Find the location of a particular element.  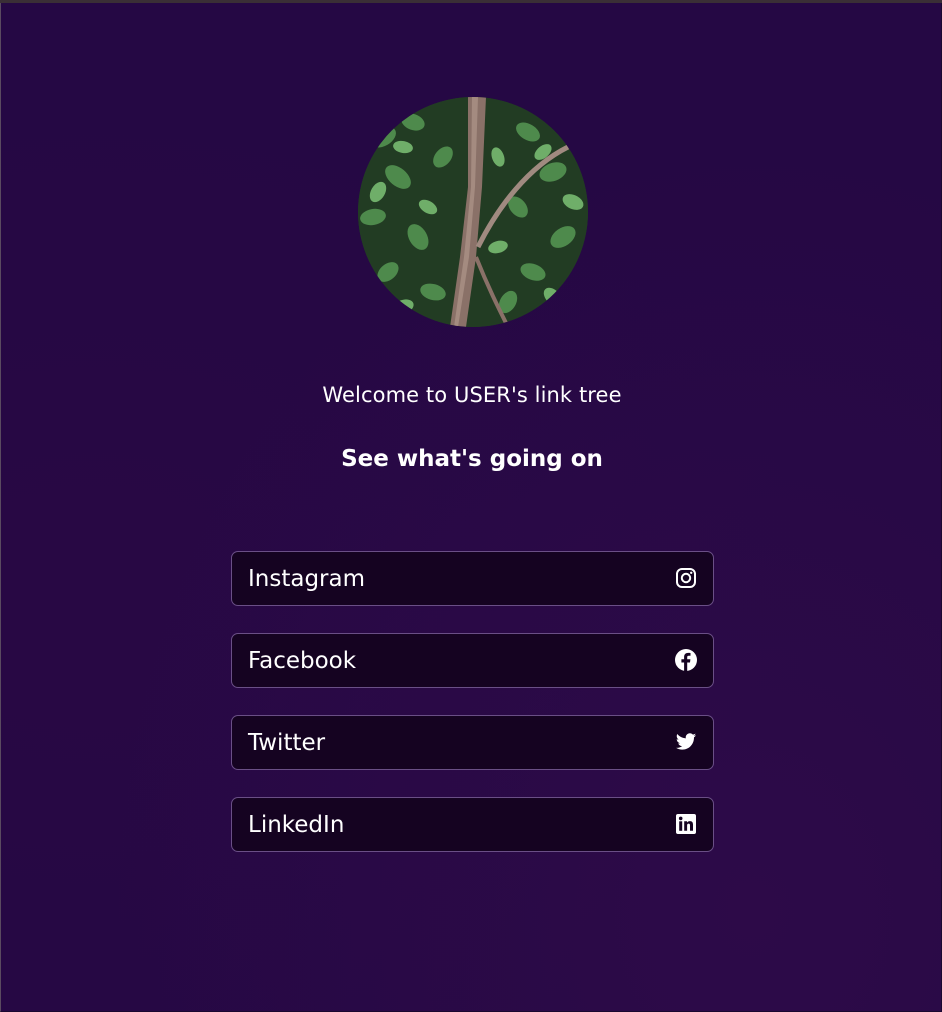

link-label: Instagram is located at coordinates (307, 579).